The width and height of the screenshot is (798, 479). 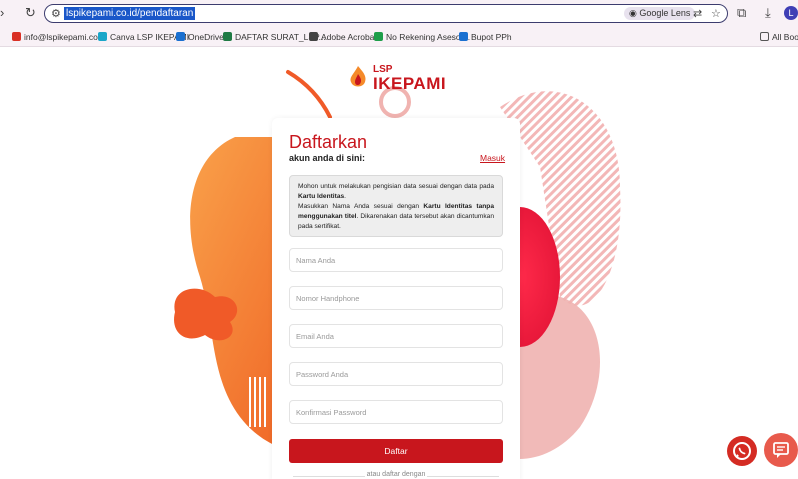 I want to click on bookmark-item: Adobe Acrobat, so click(x=343, y=37).